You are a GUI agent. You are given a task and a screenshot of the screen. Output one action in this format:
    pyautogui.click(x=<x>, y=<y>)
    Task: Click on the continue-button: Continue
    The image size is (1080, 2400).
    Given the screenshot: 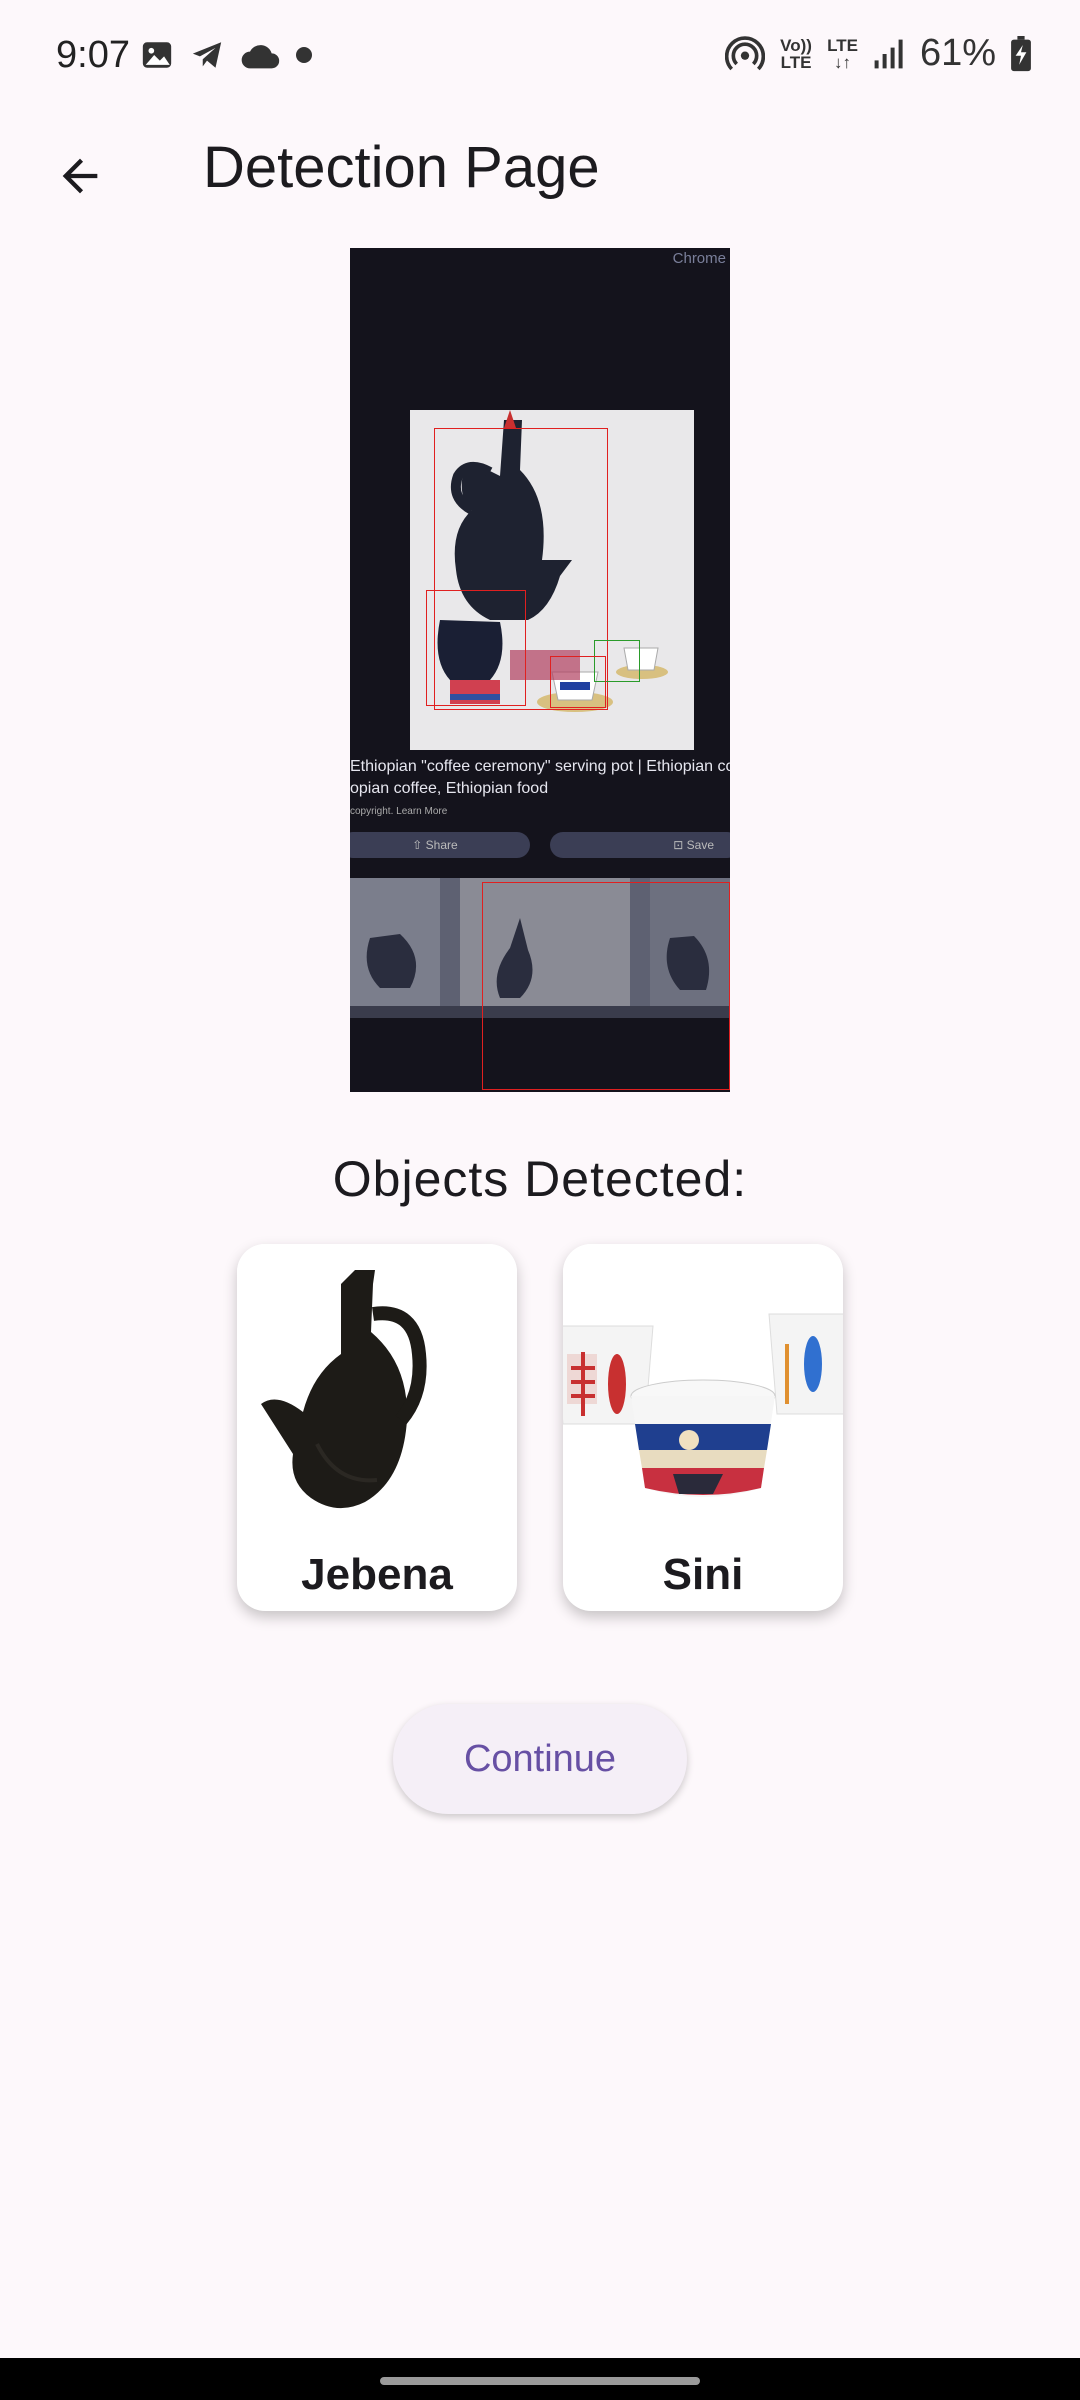 What is the action you would take?
    pyautogui.click(x=540, y=1759)
    